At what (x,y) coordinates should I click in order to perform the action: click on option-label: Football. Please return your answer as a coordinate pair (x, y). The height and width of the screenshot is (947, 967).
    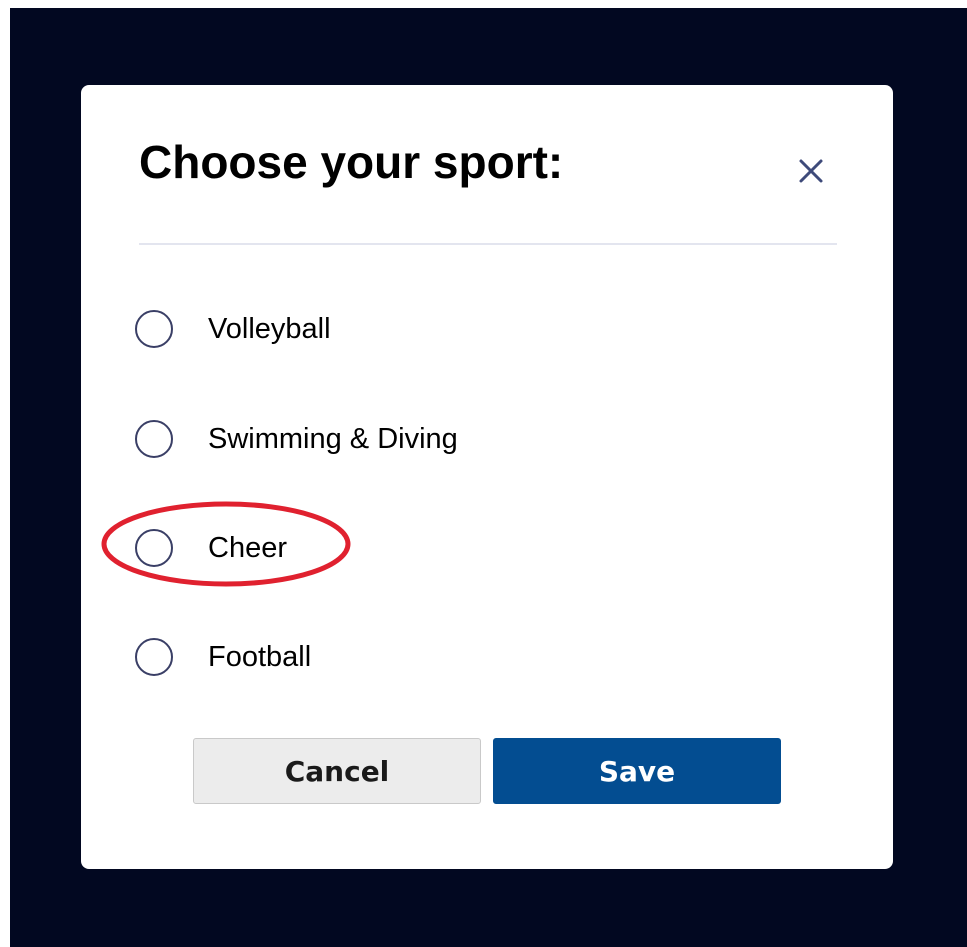
    Looking at the image, I should click on (260, 656).